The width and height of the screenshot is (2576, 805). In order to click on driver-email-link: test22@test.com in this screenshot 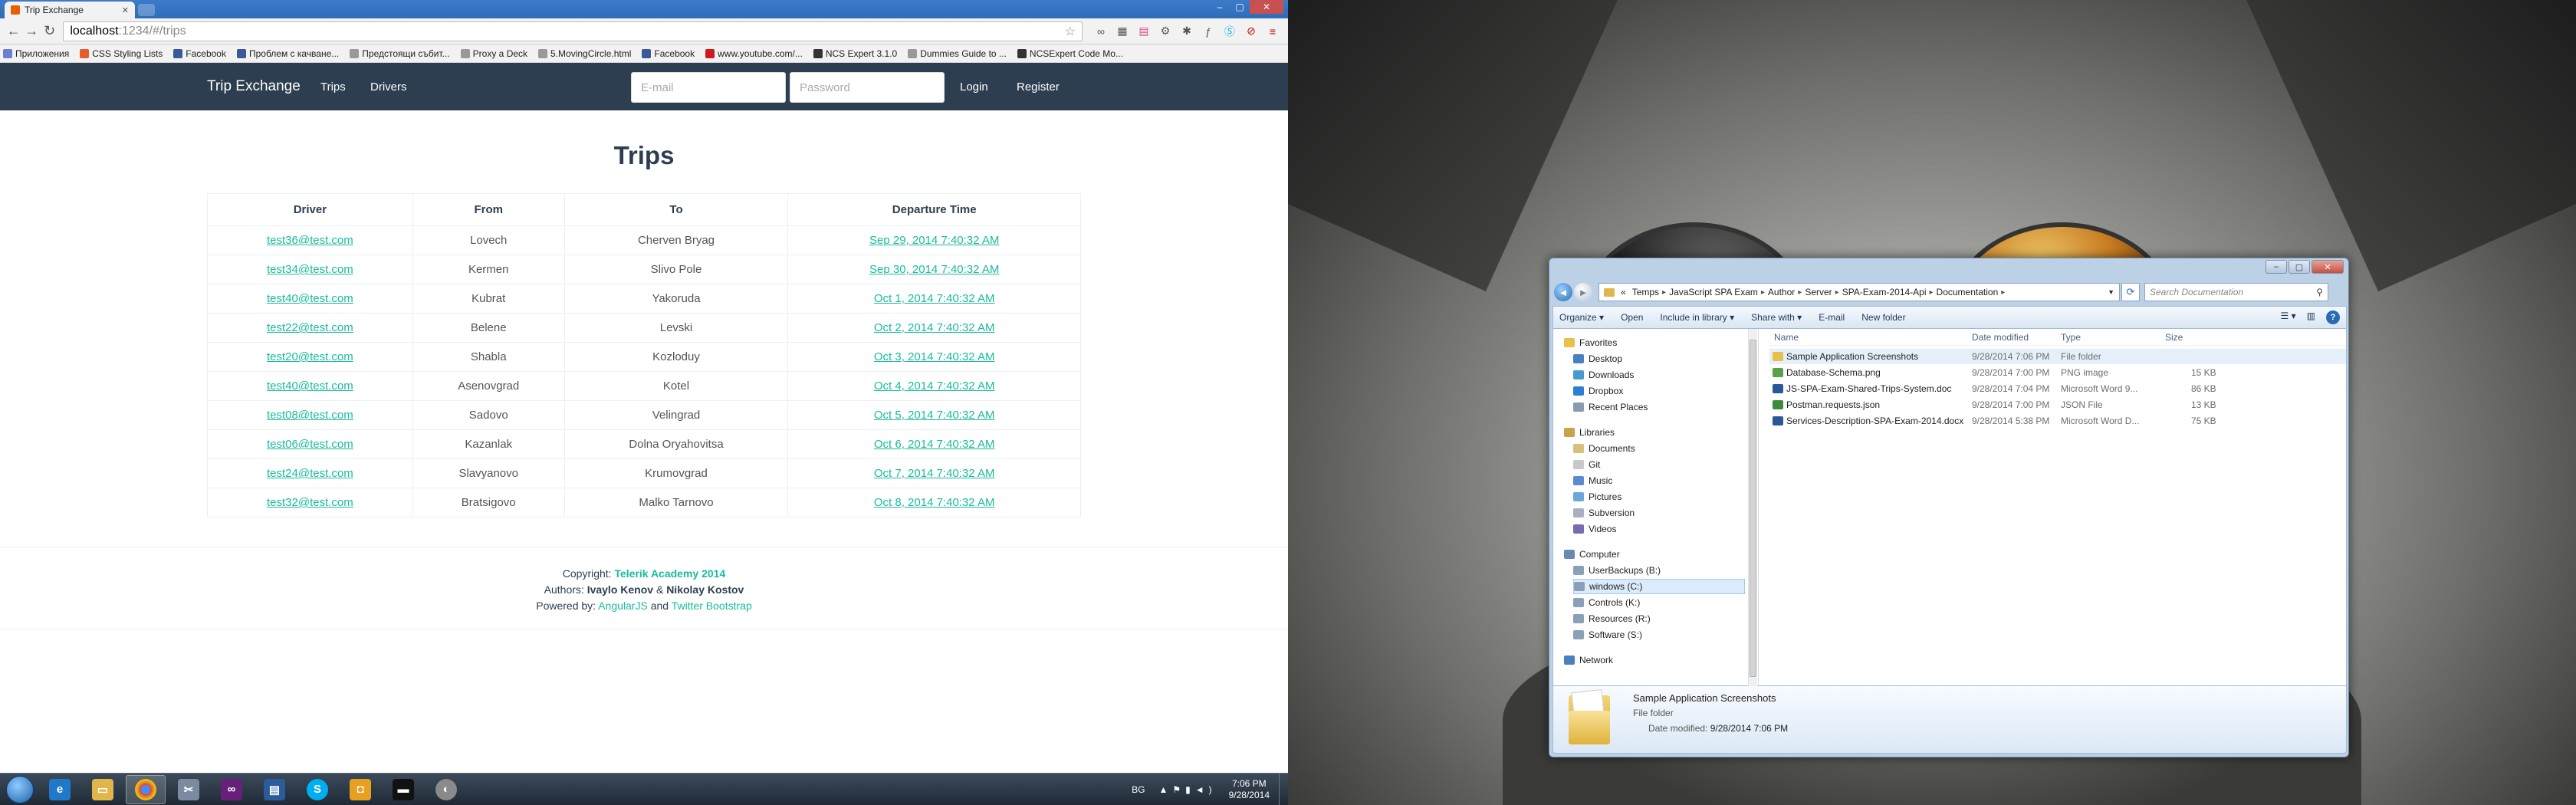, I will do `click(310, 327)`.